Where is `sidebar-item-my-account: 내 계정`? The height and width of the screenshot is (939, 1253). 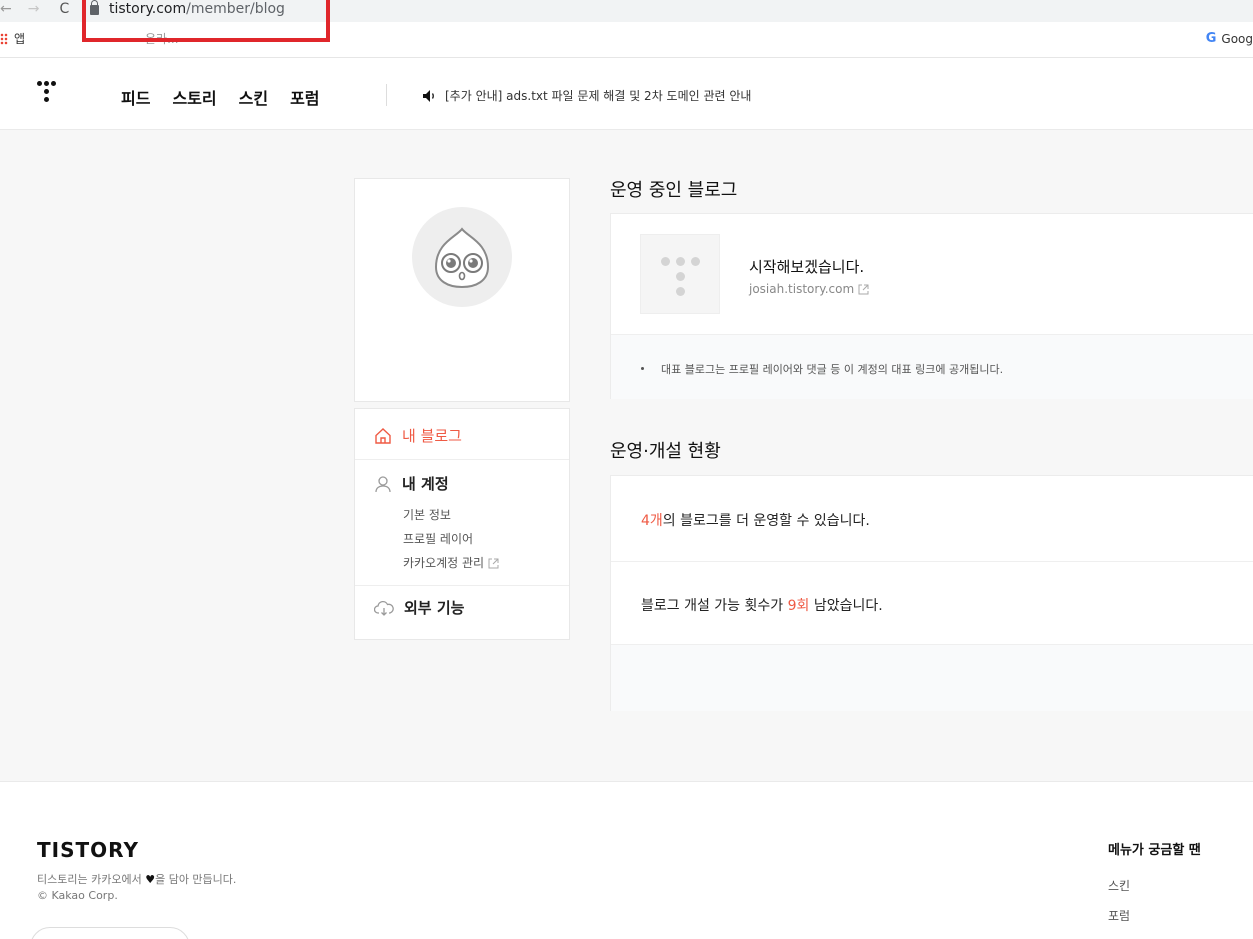
sidebar-item-my-account: 내 계정 is located at coordinates (411, 483).